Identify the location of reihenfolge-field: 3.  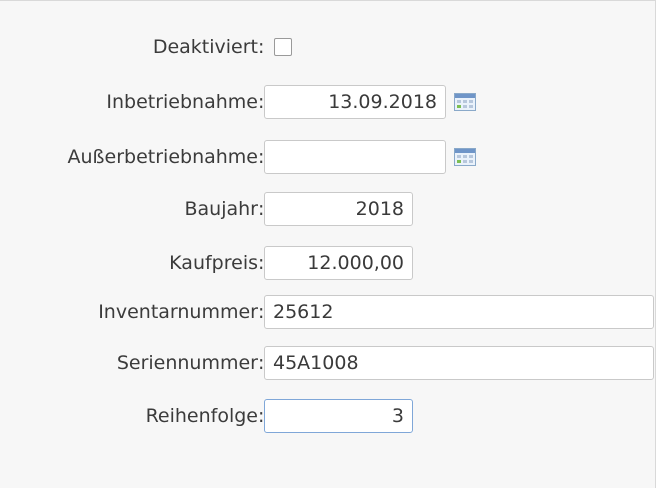
(338, 416).